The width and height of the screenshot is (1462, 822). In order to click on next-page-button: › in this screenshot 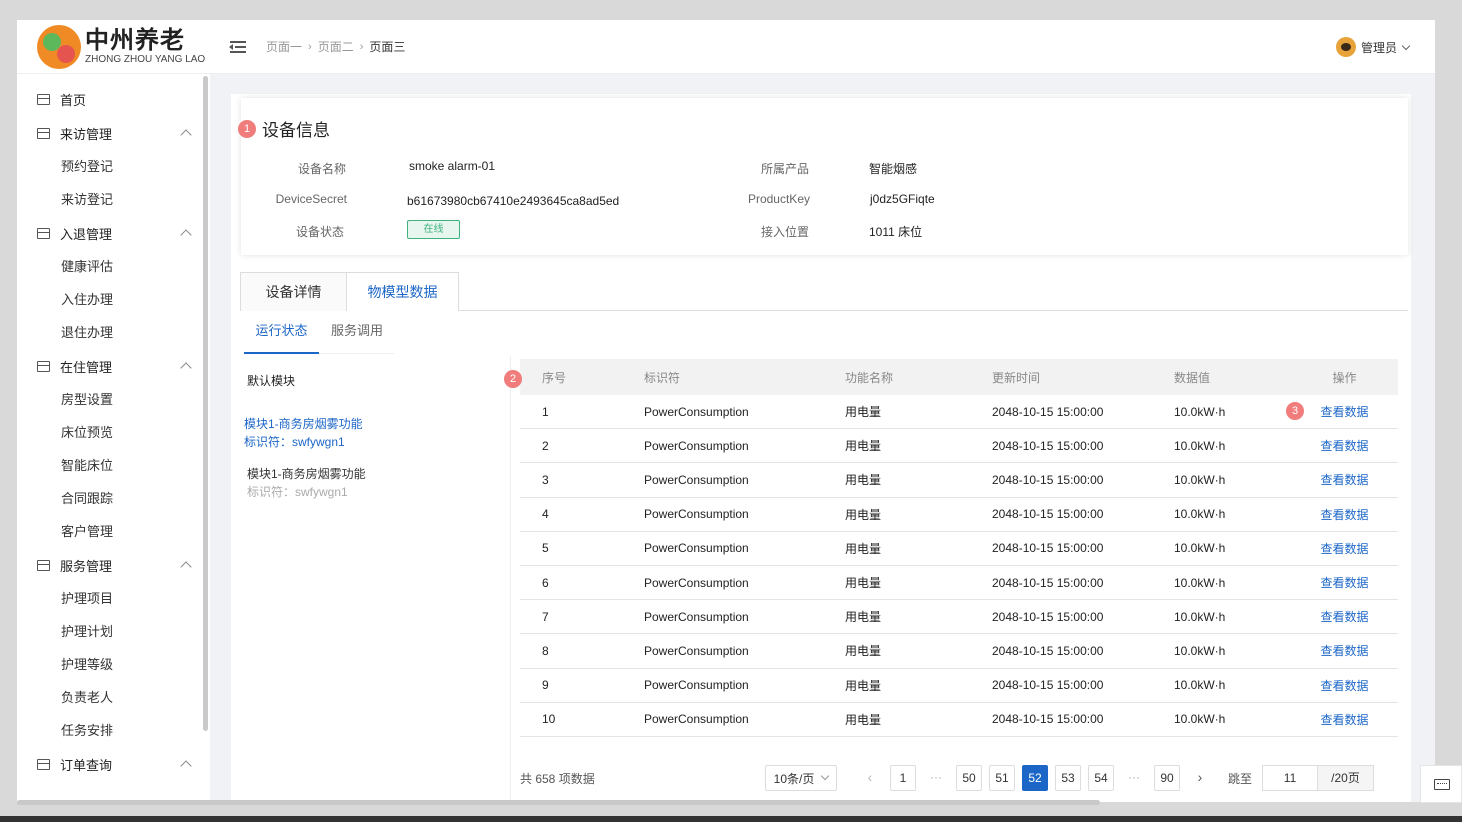, I will do `click(1200, 778)`.